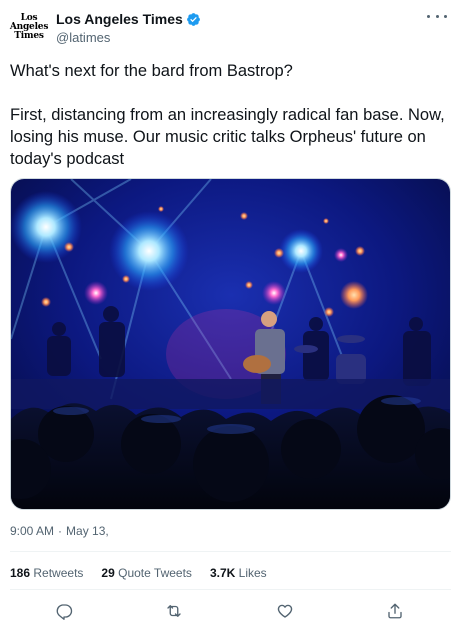 The width and height of the screenshot is (461, 640). I want to click on avatar-logo-line: Times, so click(29, 35).